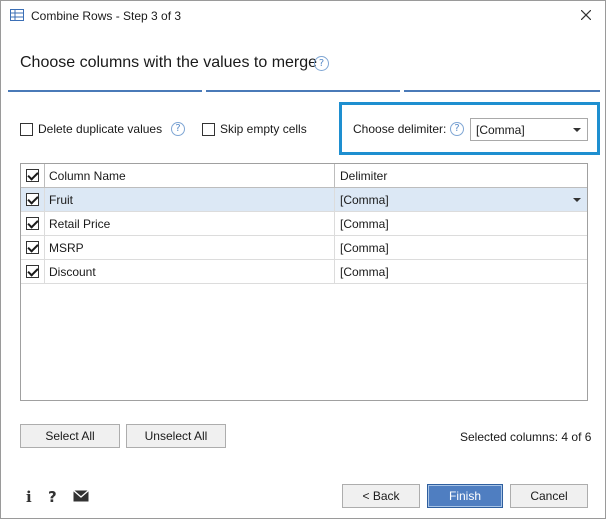 The width and height of the screenshot is (606, 519). Describe the element at coordinates (81, 496) in the screenshot. I see `mail-icon` at that location.